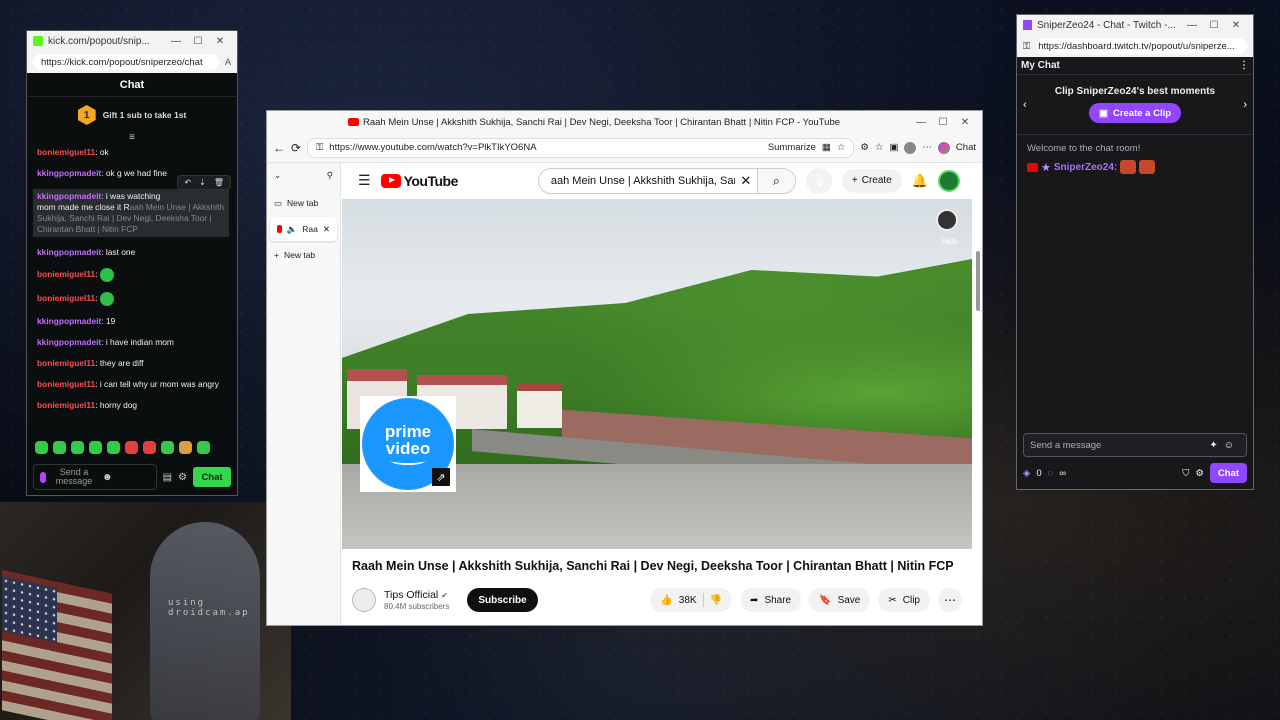  What do you see at coordinates (910, 147) in the screenshot?
I see `profile-icon` at bounding box center [910, 147].